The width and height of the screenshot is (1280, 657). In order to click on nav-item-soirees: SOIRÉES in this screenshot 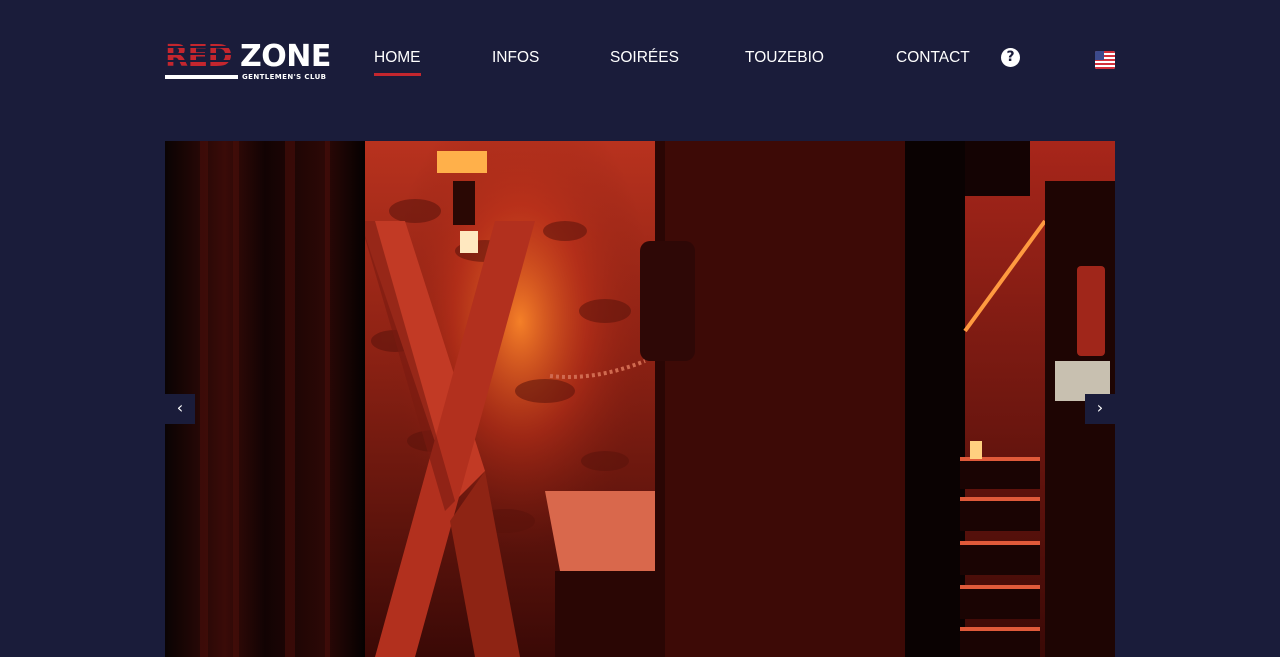, I will do `click(644, 58)`.